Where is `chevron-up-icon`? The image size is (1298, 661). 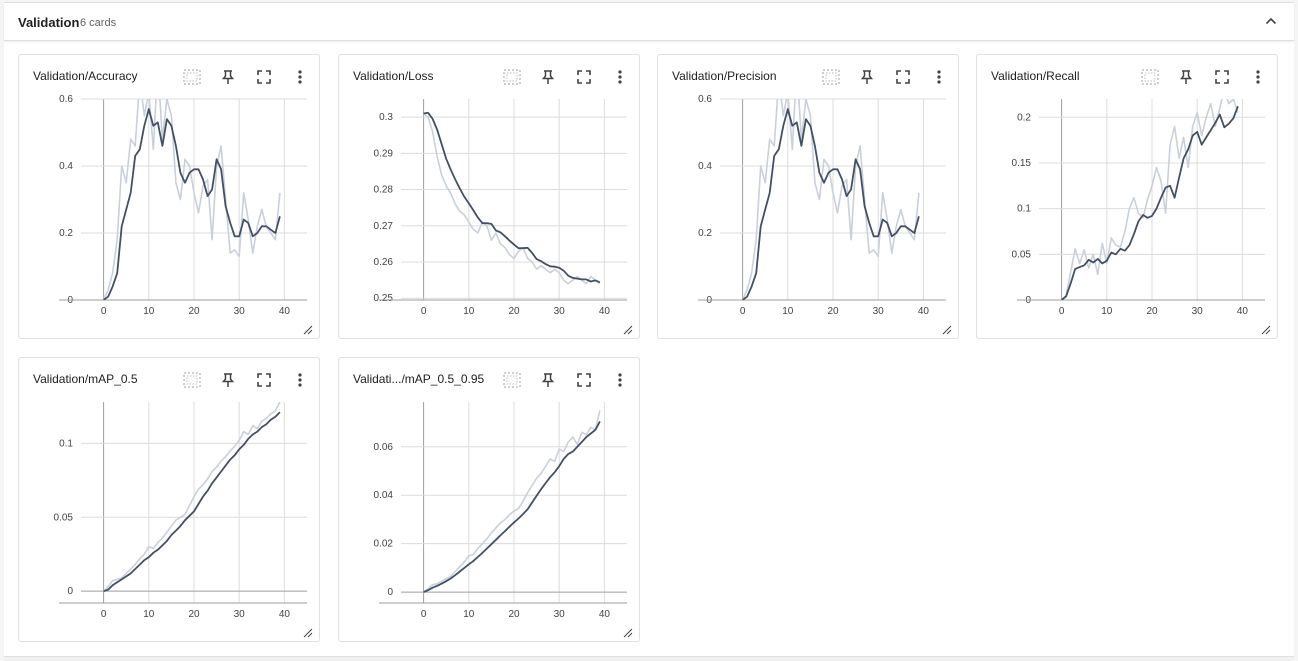
chevron-up-icon is located at coordinates (1271, 21).